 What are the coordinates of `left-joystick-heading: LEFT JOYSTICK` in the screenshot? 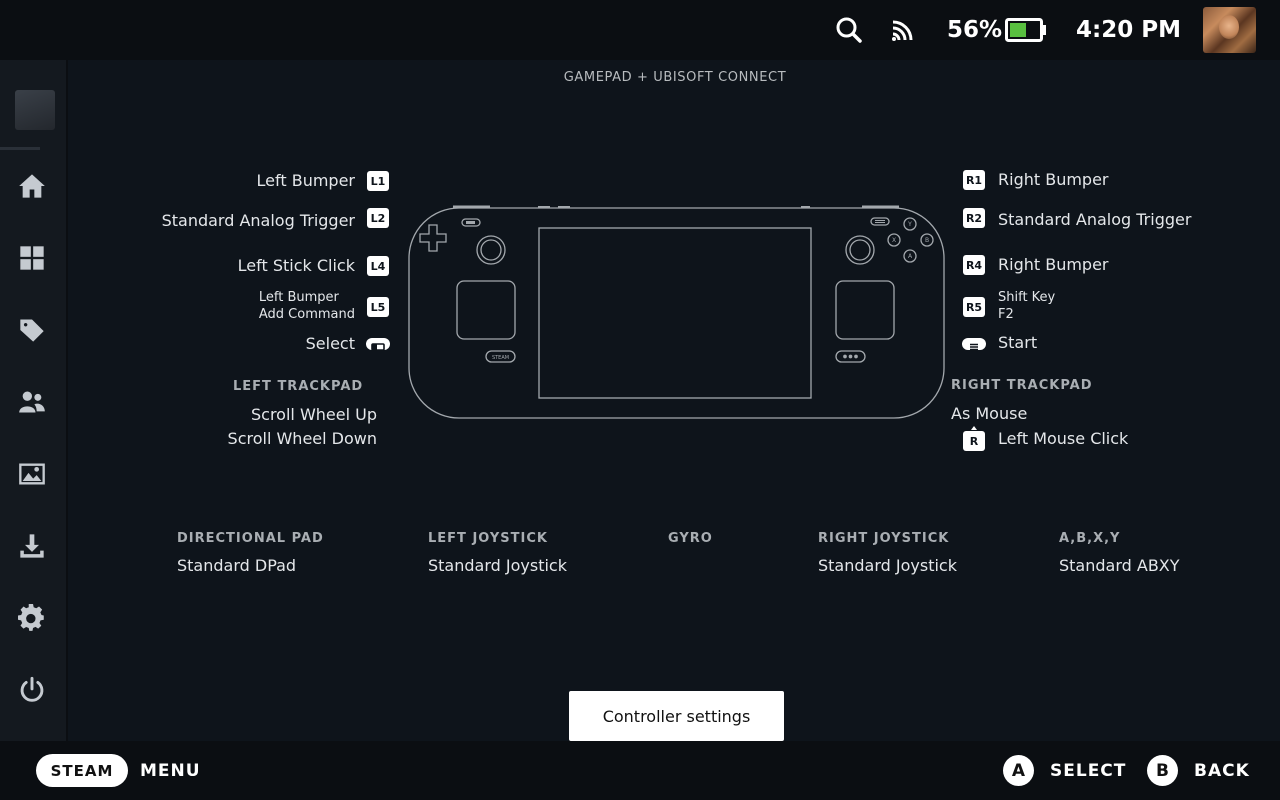 It's located at (488, 538).